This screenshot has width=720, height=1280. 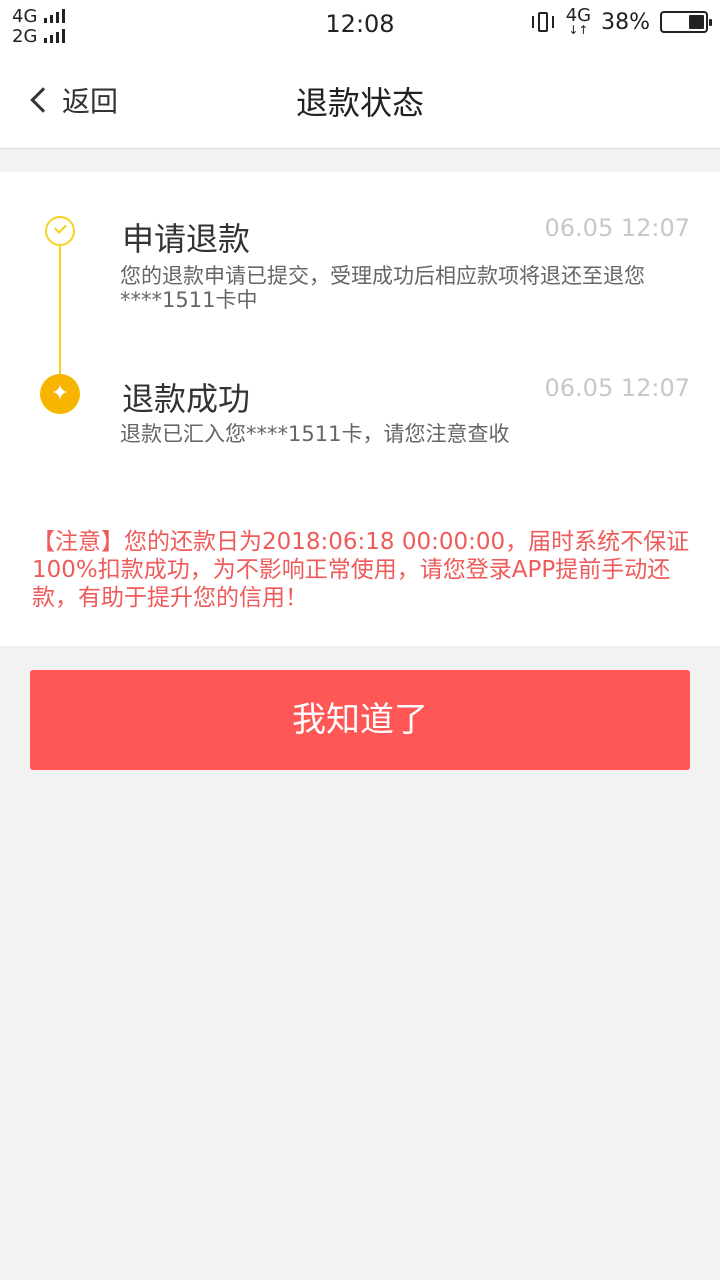 What do you see at coordinates (60, 308) in the screenshot?
I see `timeline-line` at bounding box center [60, 308].